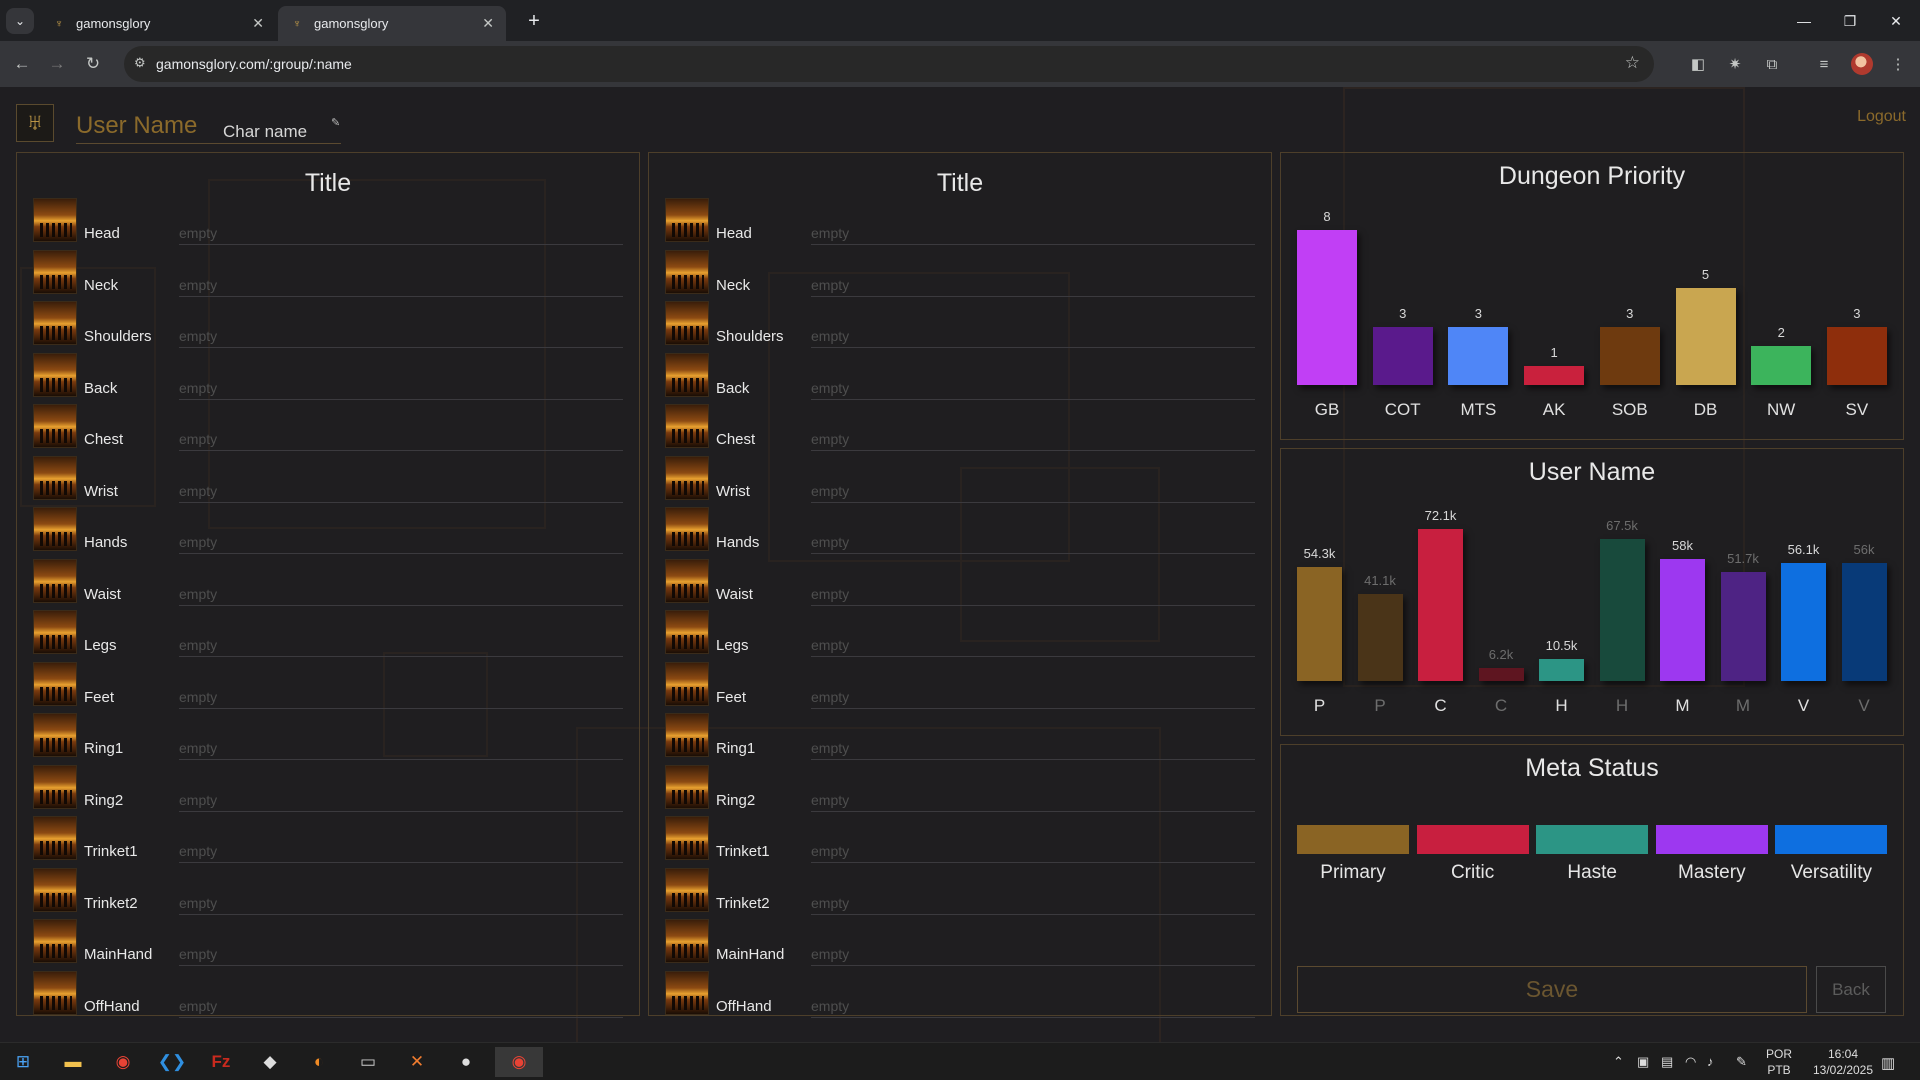  I want to click on blender-icon: ◐, so click(319, 1062).